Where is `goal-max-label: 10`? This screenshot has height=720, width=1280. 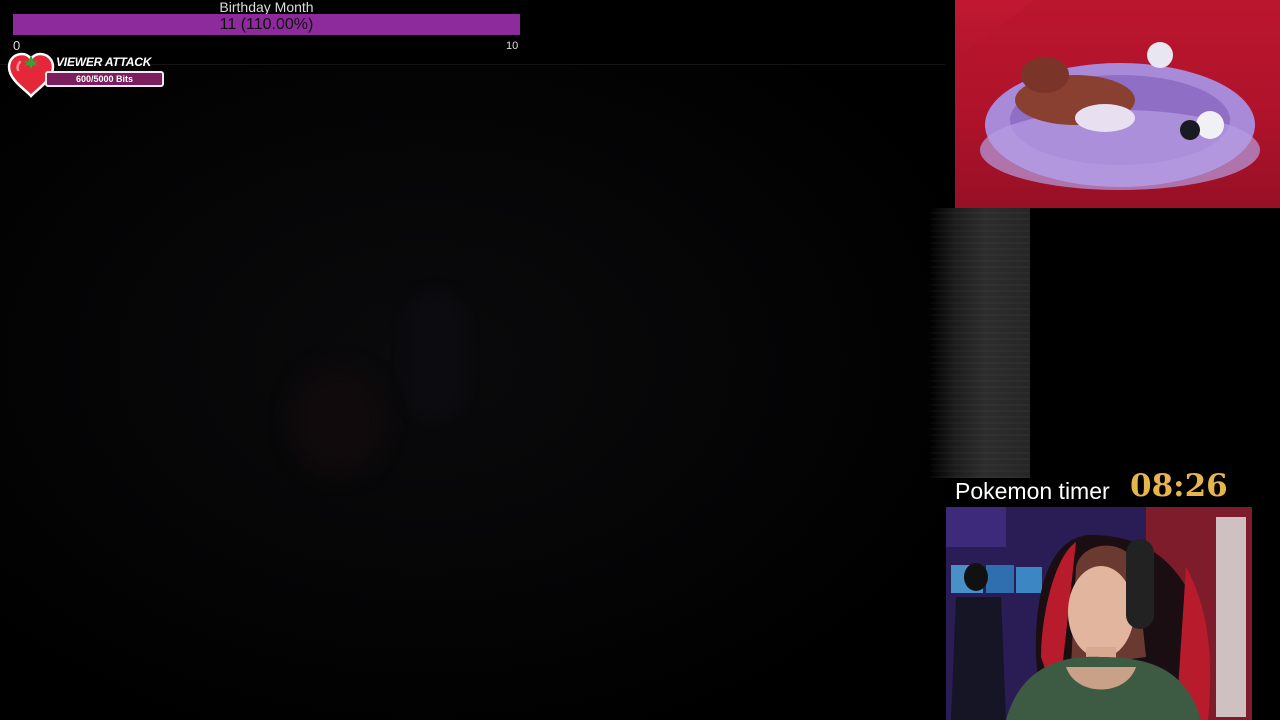
goal-max-label: 10 is located at coordinates (512, 46).